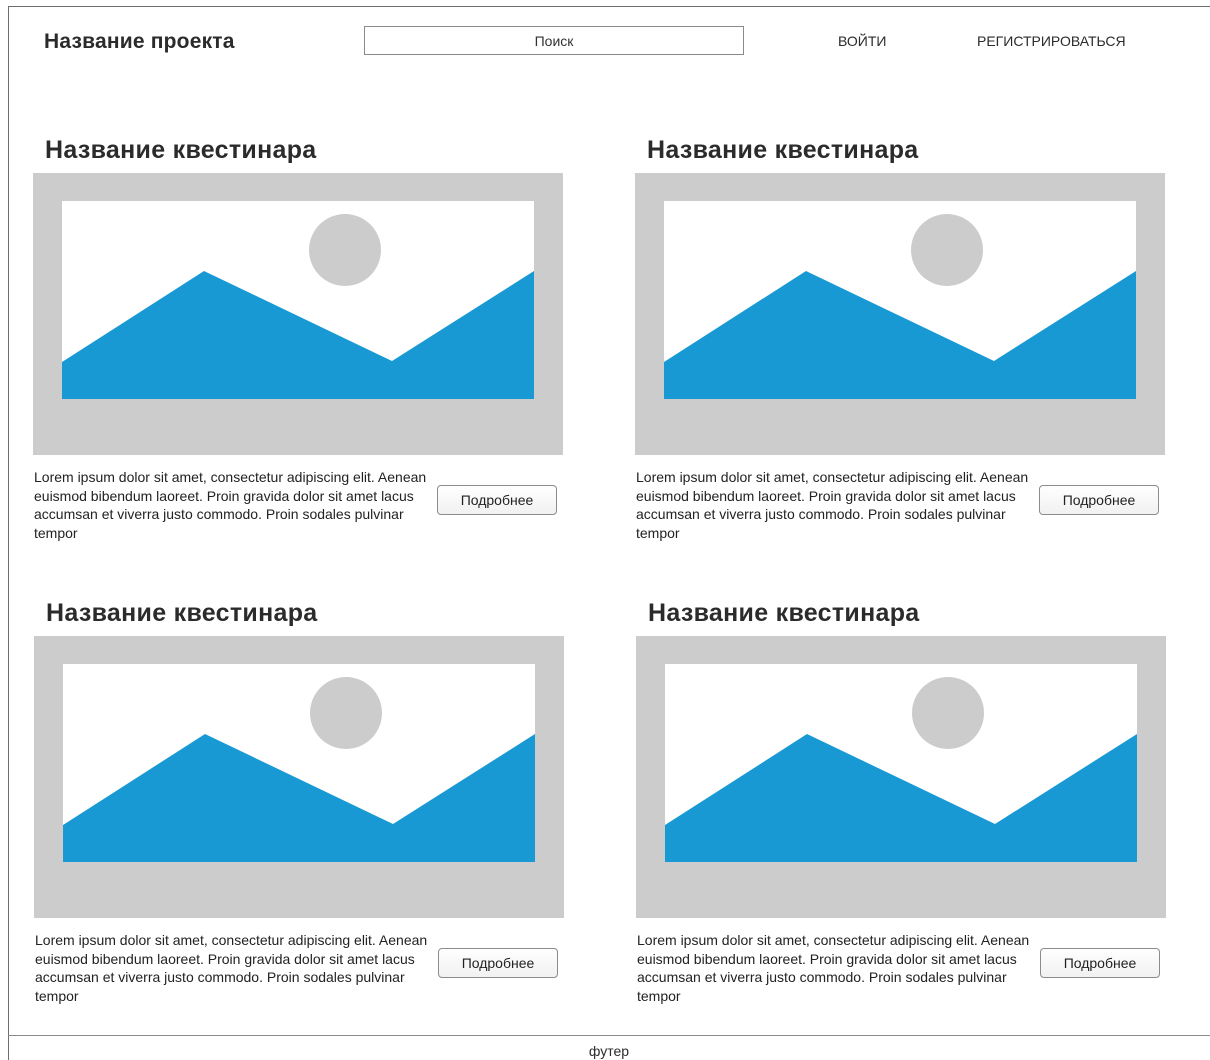  Describe the element at coordinates (554, 40) in the screenshot. I see `search-input` at that location.